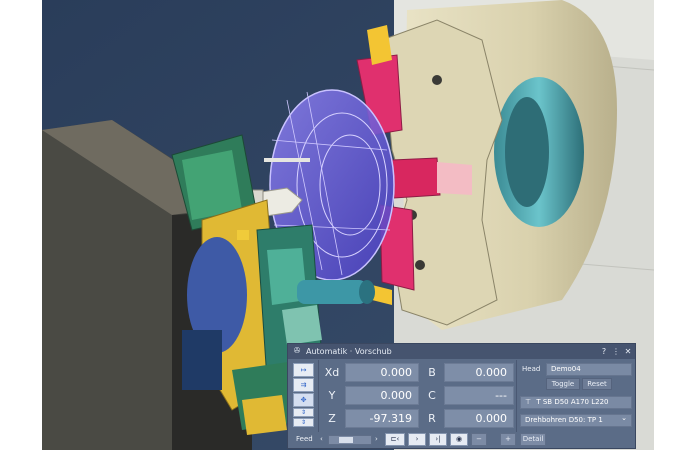 The height and width of the screenshot is (450, 700). I want to click on axis-label-xd: Xd, so click(332, 372).